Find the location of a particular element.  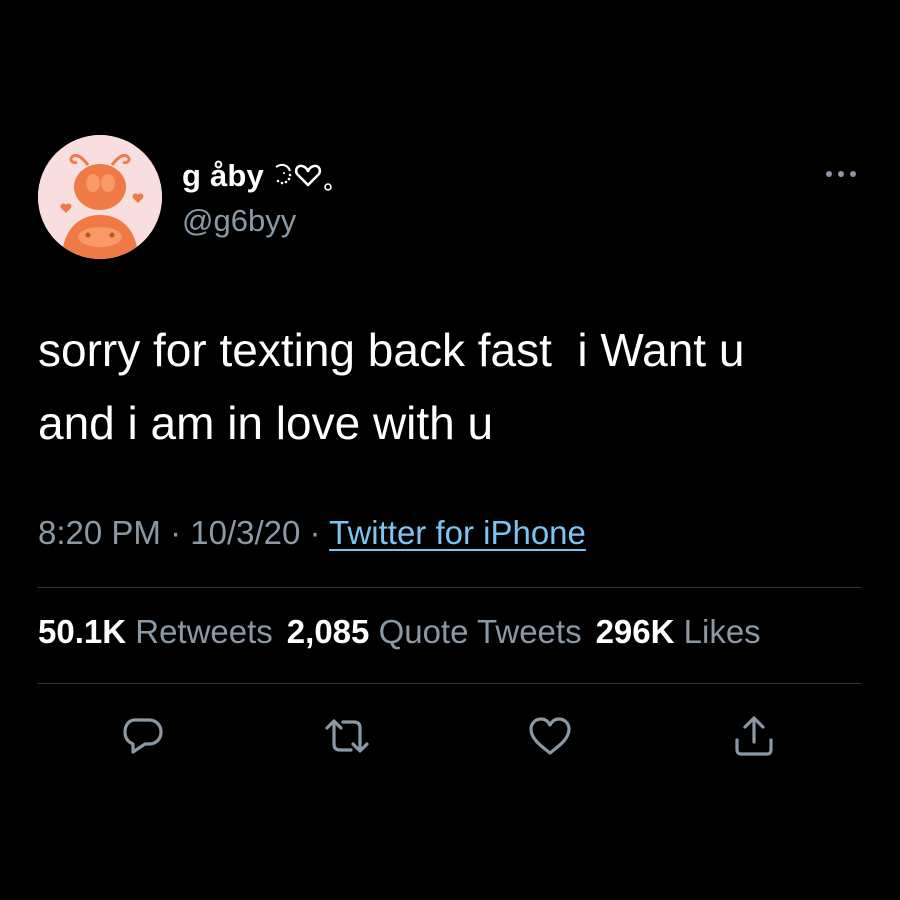

more-options-icon is located at coordinates (841, 174).